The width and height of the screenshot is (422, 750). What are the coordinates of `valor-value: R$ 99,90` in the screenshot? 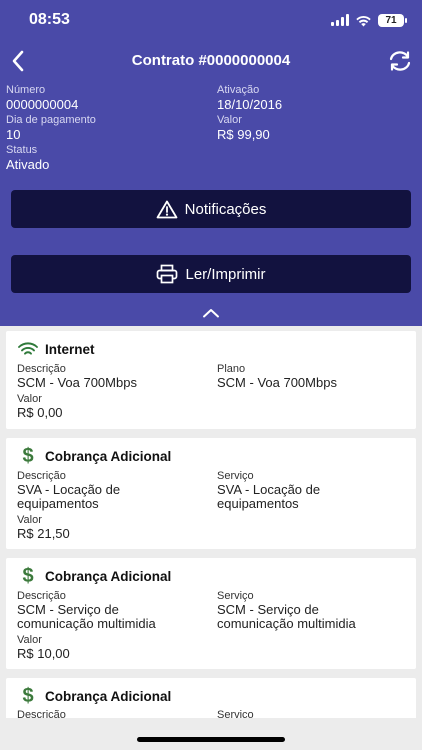 It's located at (243, 134).